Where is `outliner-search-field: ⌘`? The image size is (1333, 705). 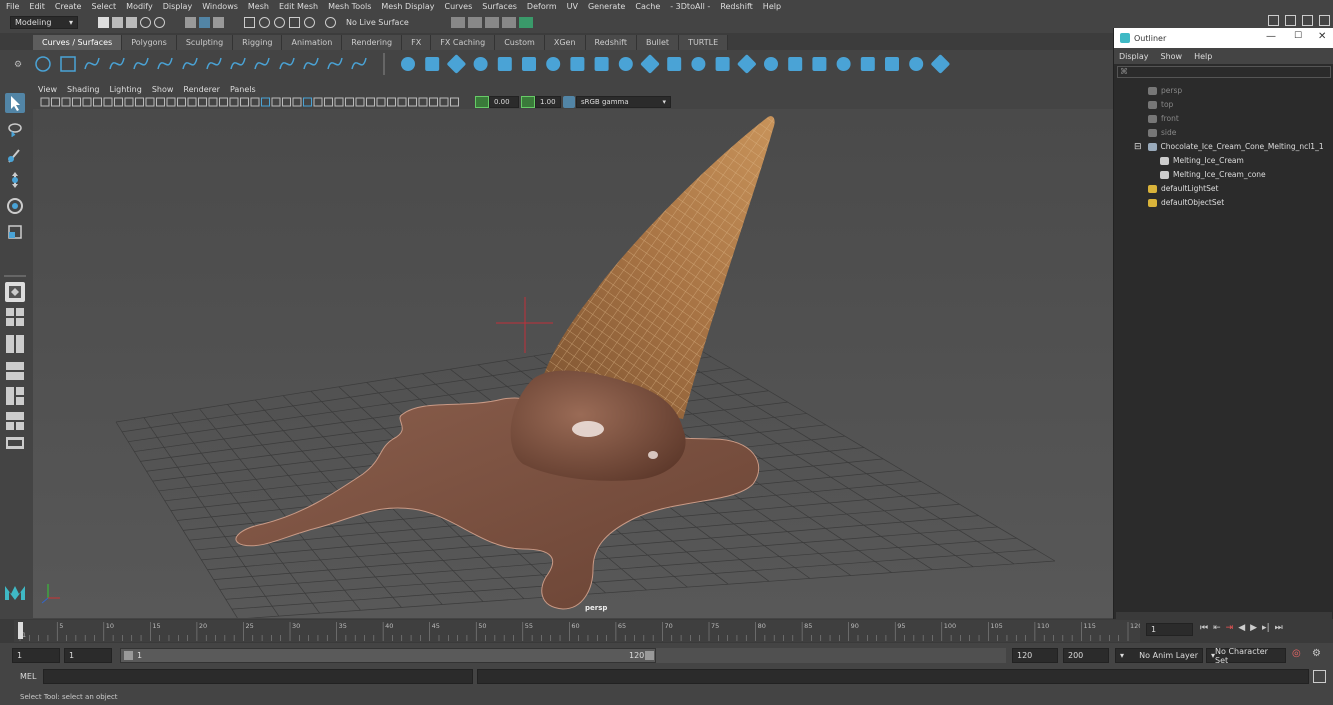 outliner-search-field: ⌘ is located at coordinates (1224, 72).